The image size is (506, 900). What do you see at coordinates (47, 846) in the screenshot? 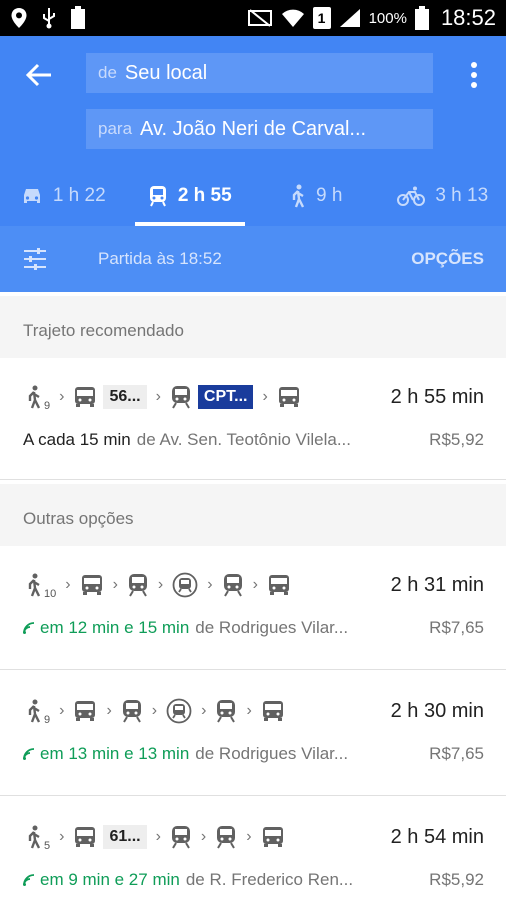
I see `walk-minutes: 5` at bounding box center [47, 846].